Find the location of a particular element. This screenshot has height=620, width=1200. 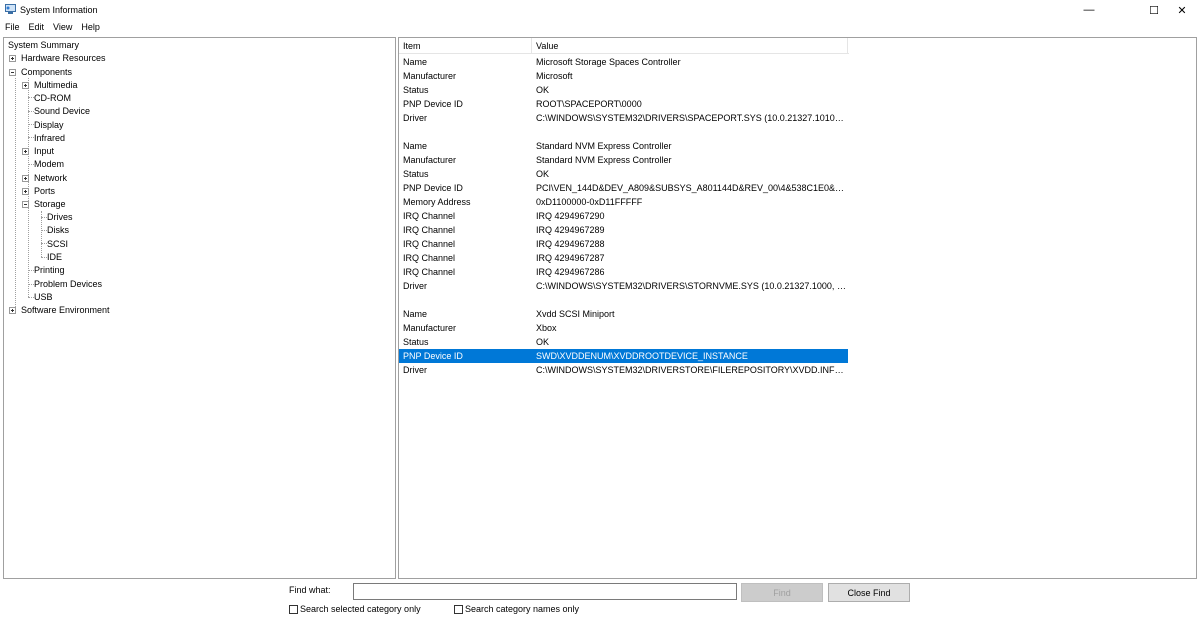

menu-help: Help is located at coordinates (90, 28).